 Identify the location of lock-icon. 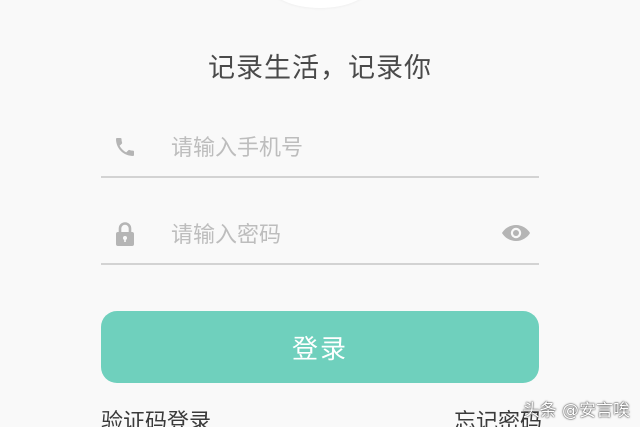
(125, 234).